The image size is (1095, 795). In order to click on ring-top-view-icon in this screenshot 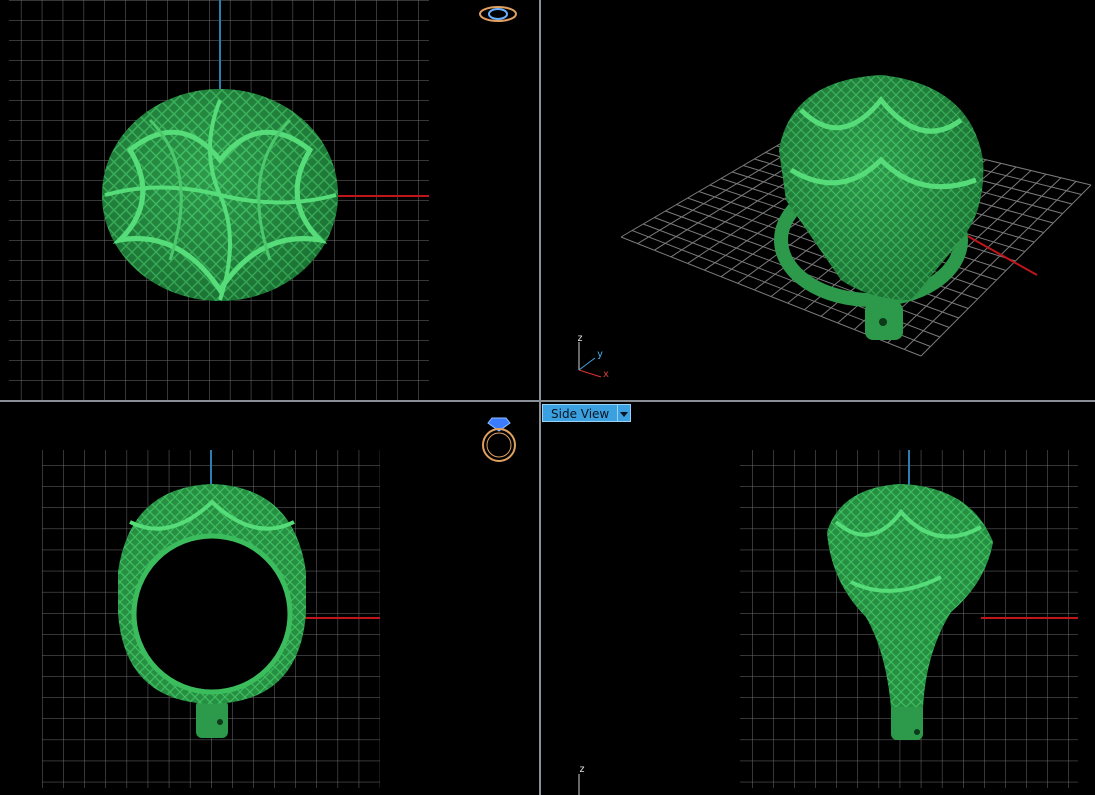, I will do `click(498, 14)`.